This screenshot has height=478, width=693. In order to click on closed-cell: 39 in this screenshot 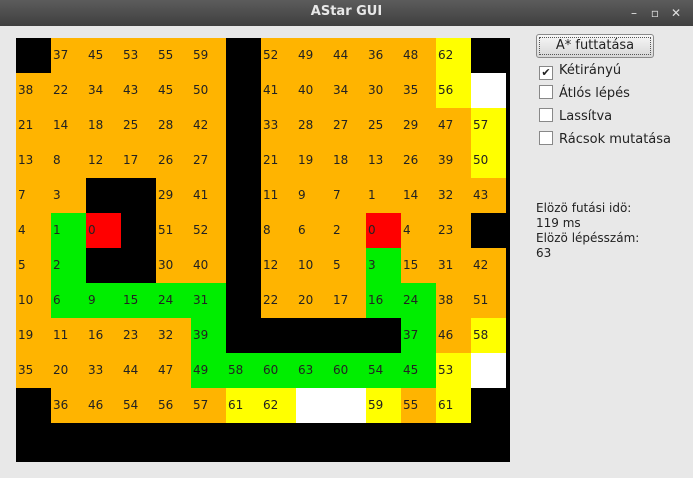, I will do `click(453, 160)`.